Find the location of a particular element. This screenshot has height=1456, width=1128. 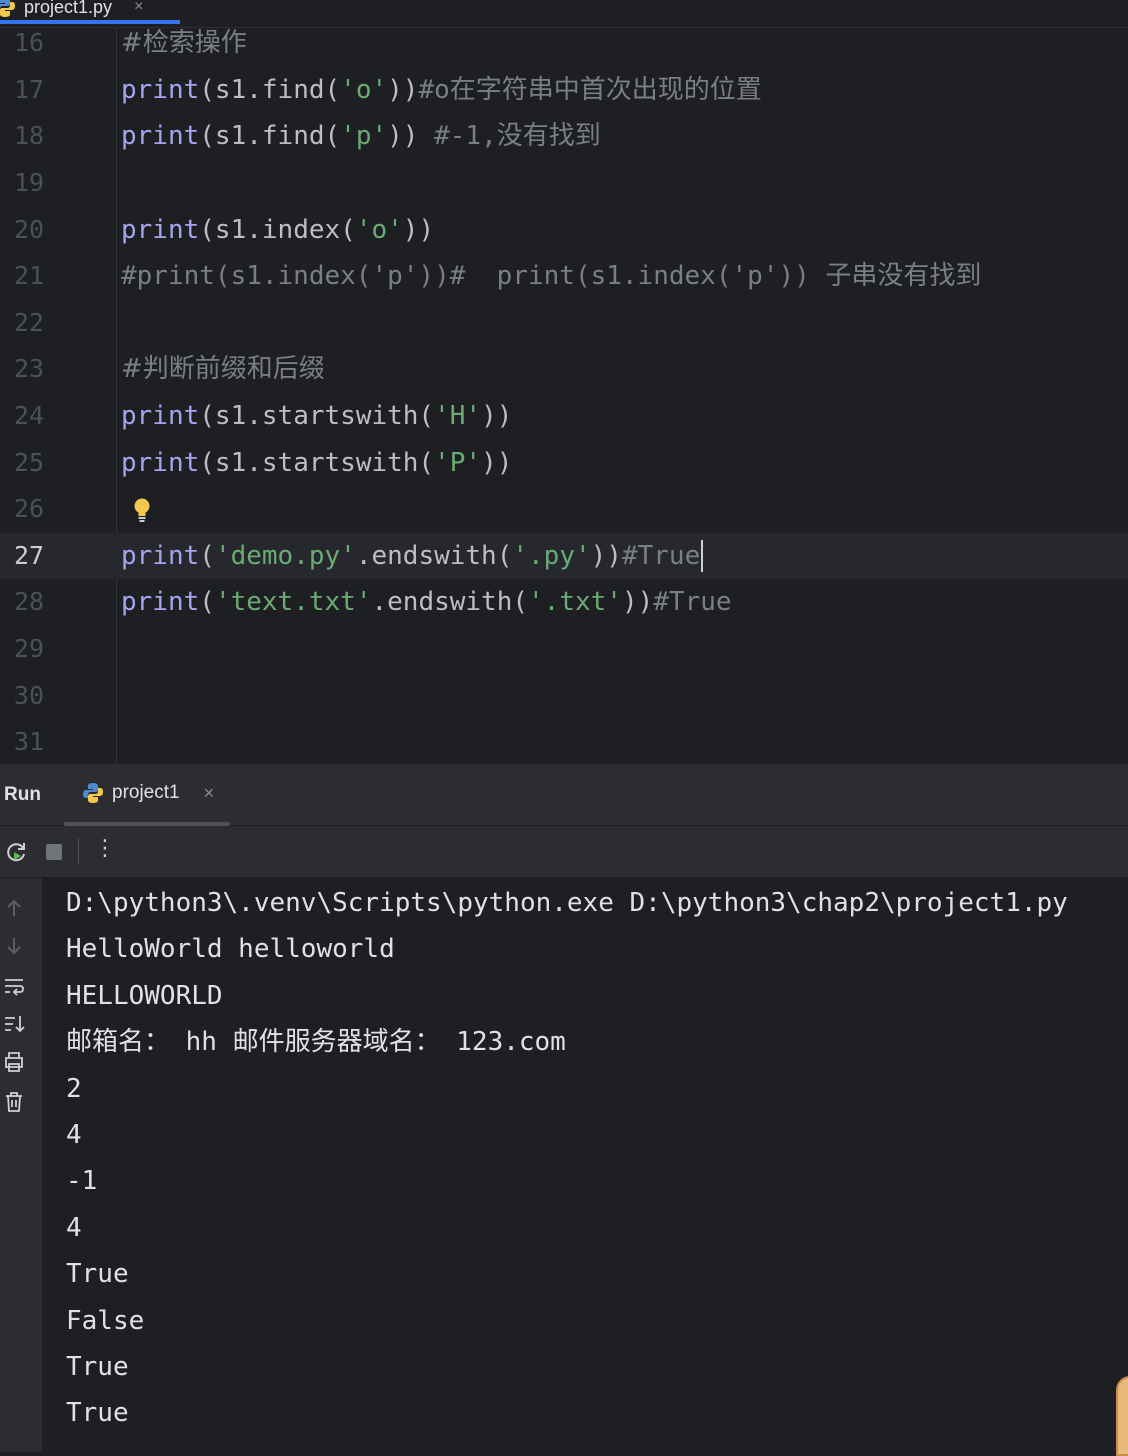

code-token: 'H' is located at coordinates (458, 416).